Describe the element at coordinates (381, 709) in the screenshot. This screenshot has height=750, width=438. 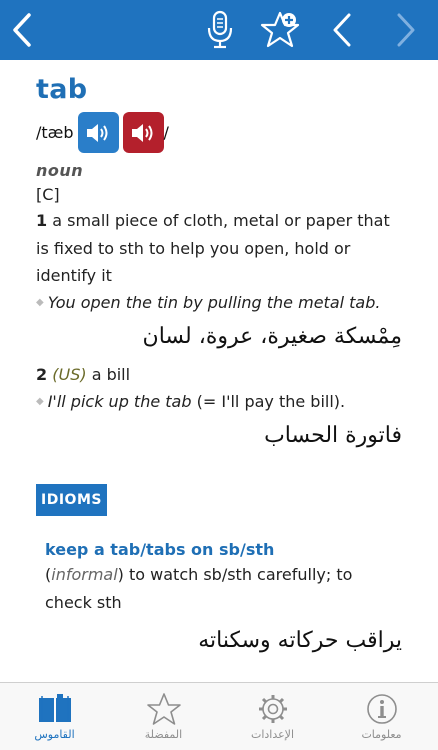
I see `info-icon` at that location.